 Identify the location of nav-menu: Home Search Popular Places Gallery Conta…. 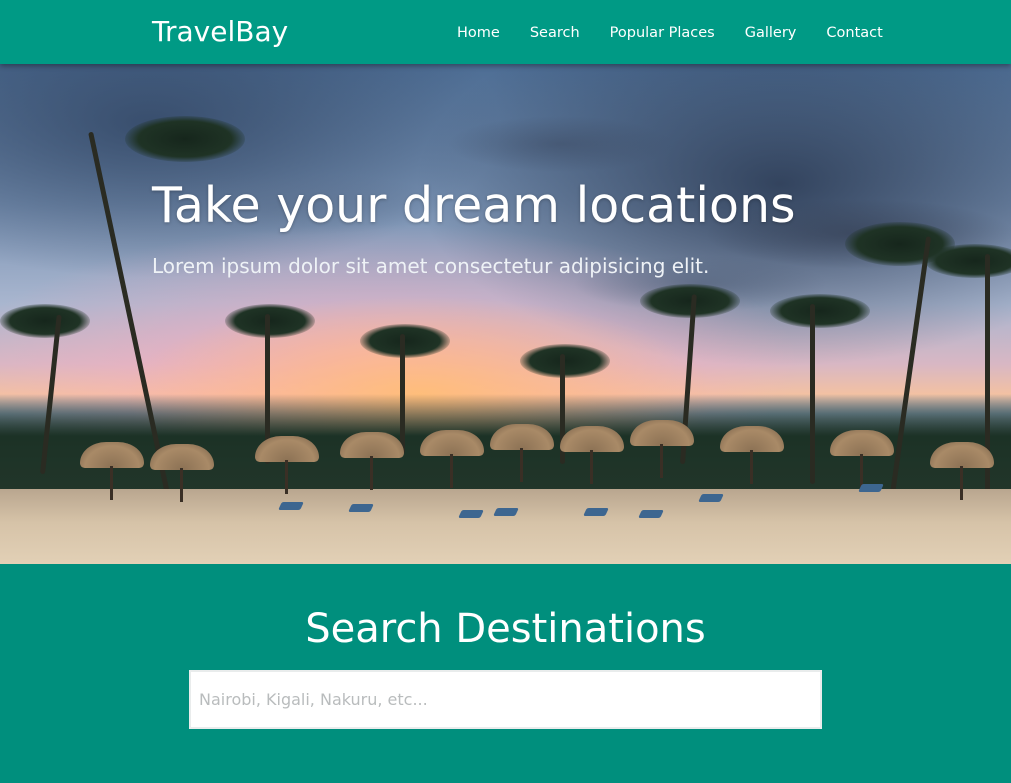
(670, 33).